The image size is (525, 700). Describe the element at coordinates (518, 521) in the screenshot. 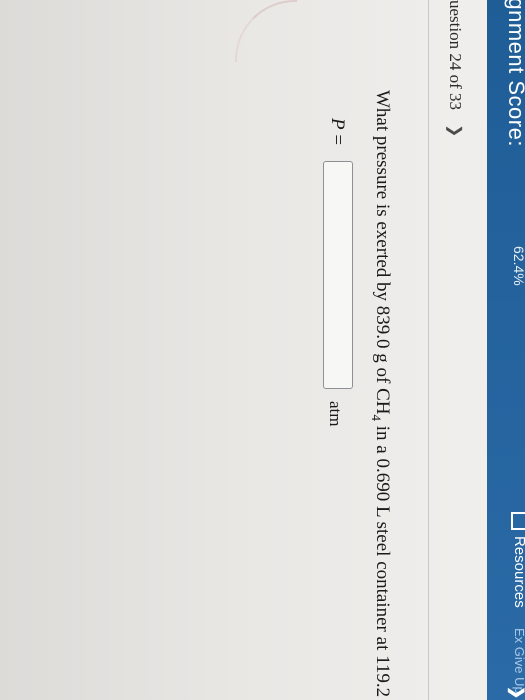

I see `box-icon` at that location.